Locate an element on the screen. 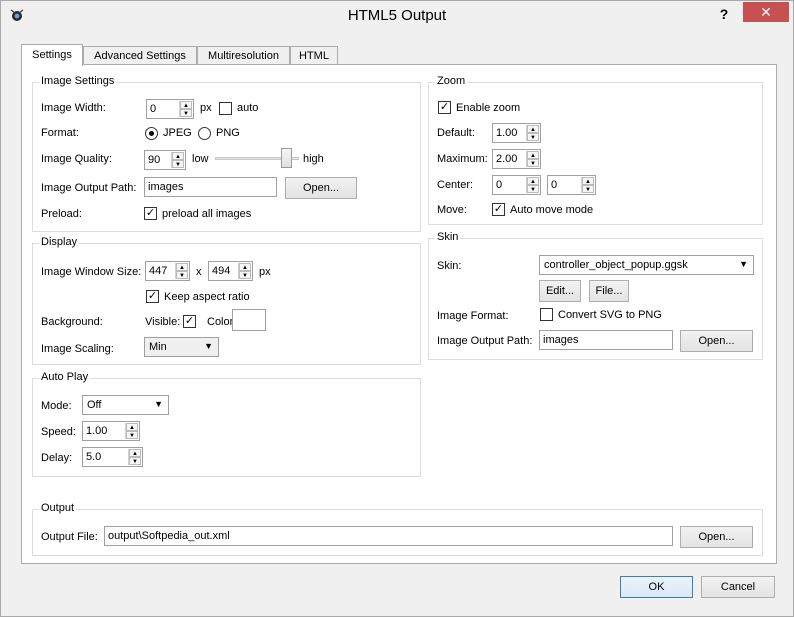 This screenshot has width=794, height=617. center-y-value: 0 is located at coordinates (554, 185).